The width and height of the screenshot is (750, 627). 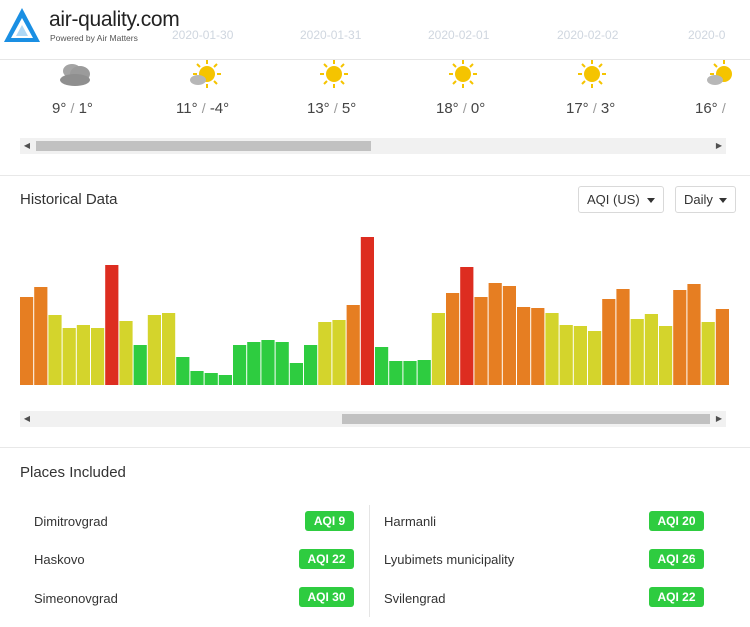 What do you see at coordinates (410, 521) in the screenshot?
I see `place-name: Harmanli` at bounding box center [410, 521].